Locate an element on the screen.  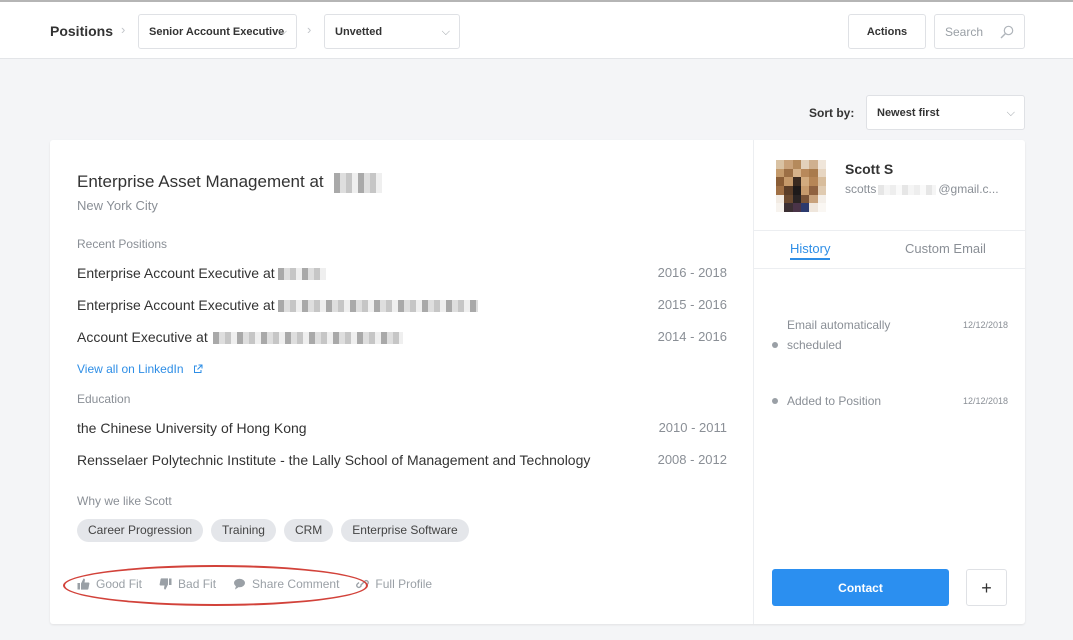
recent-positions-label: Recent Positions is located at coordinates (122, 244).